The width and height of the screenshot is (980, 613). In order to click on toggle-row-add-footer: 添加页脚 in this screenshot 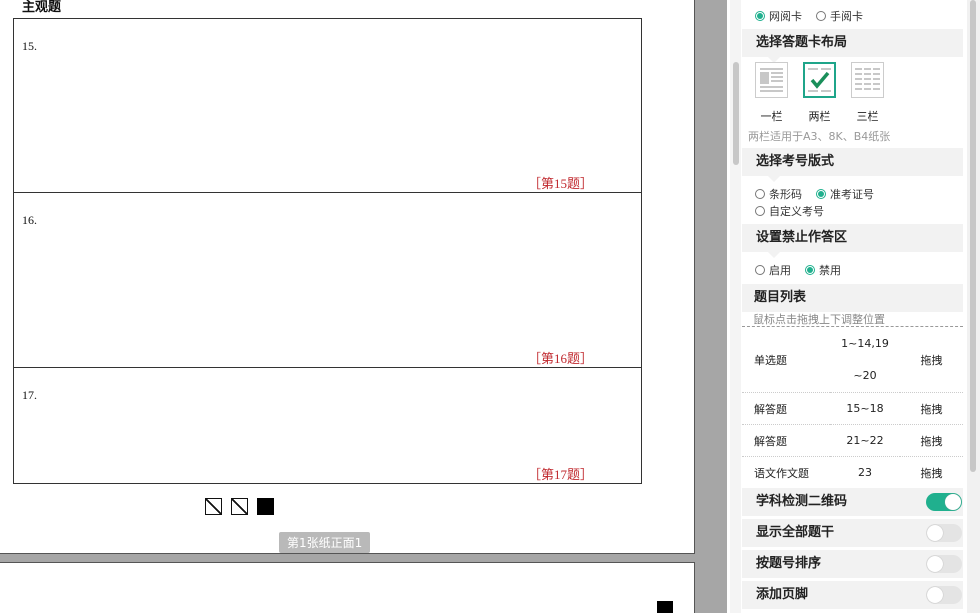, I will do `click(852, 595)`.